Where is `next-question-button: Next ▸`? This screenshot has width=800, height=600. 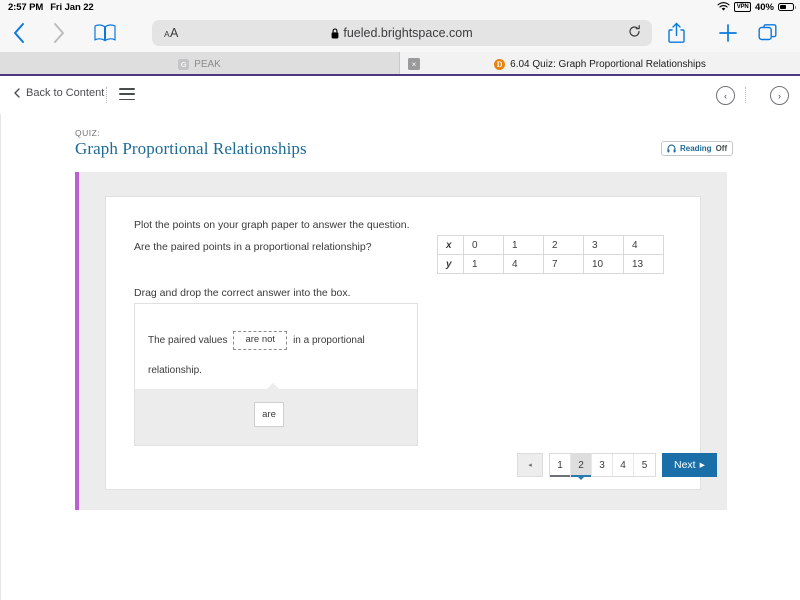
next-question-button: Next ▸ is located at coordinates (689, 465).